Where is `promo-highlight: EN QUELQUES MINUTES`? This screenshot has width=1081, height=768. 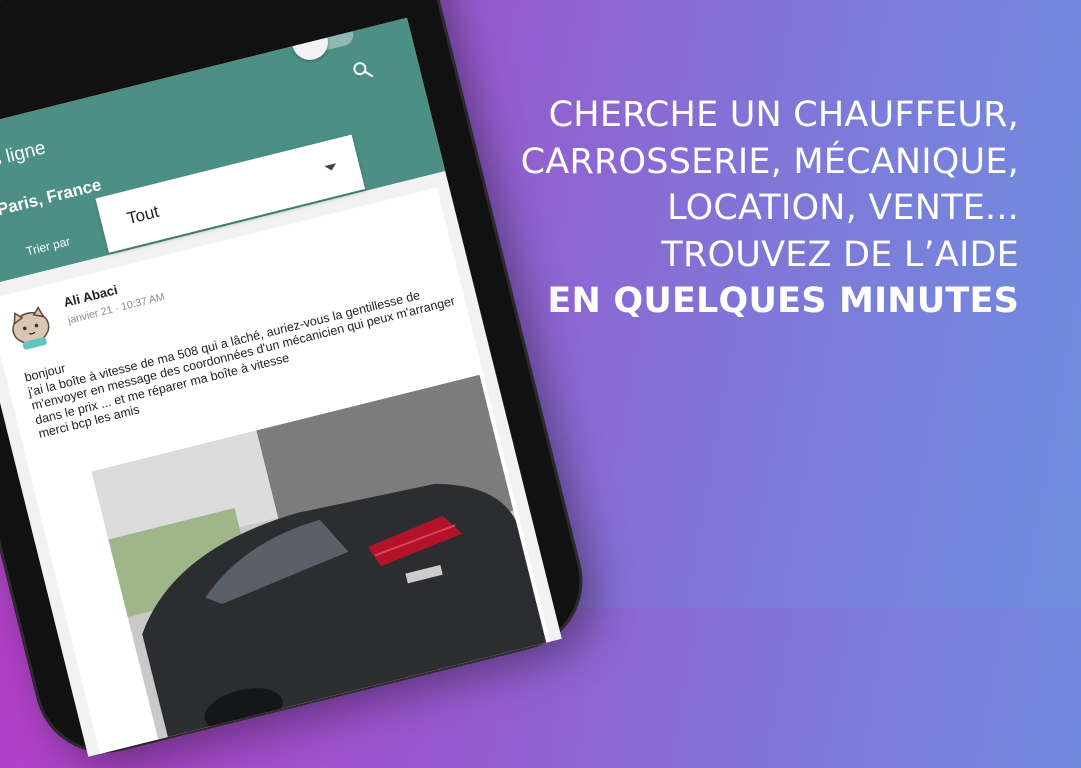
promo-highlight: EN QUELQUES MINUTES is located at coordinates (783, 301).